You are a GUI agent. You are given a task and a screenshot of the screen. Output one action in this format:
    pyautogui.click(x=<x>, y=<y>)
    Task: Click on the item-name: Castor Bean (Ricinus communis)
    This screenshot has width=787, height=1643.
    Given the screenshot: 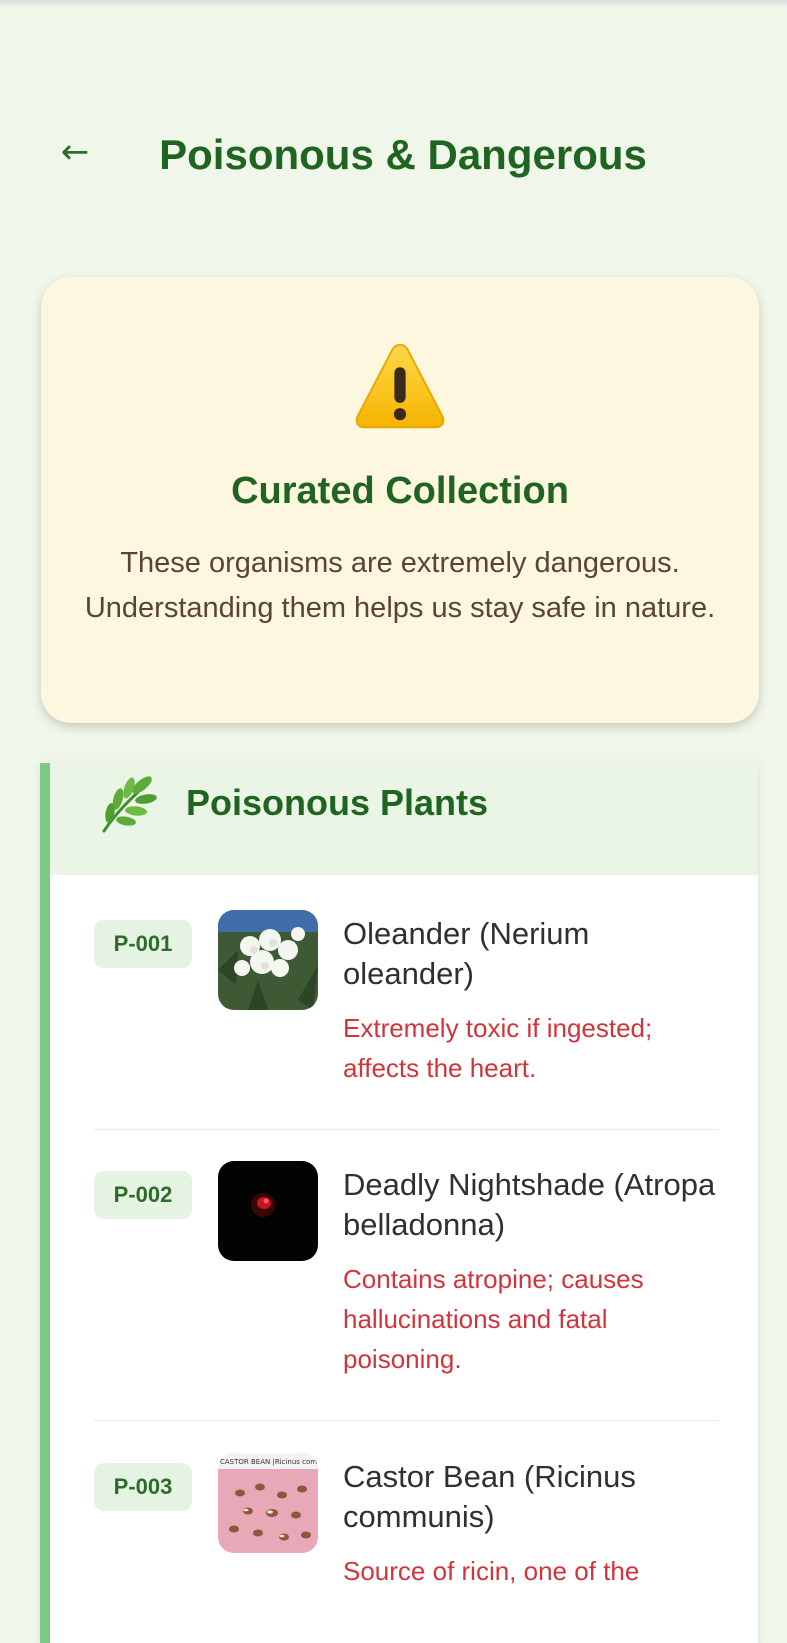 What is the action you would take?
    pyautogui.click(x=489, y=1496)
    